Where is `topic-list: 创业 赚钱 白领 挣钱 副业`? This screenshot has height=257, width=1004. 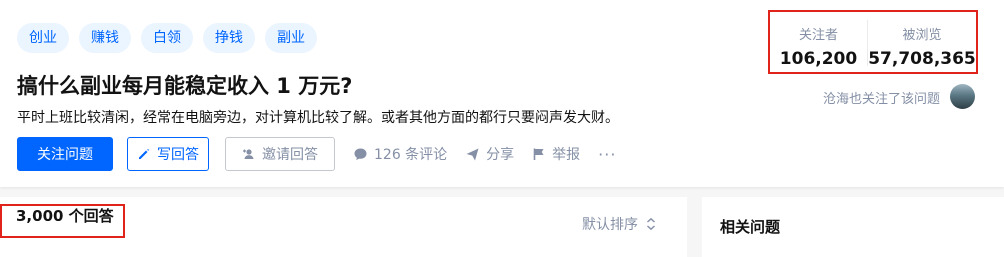
topic-list: 创业 赚钱 白领 挣钱 副业 is located at coordinates (167, 38).